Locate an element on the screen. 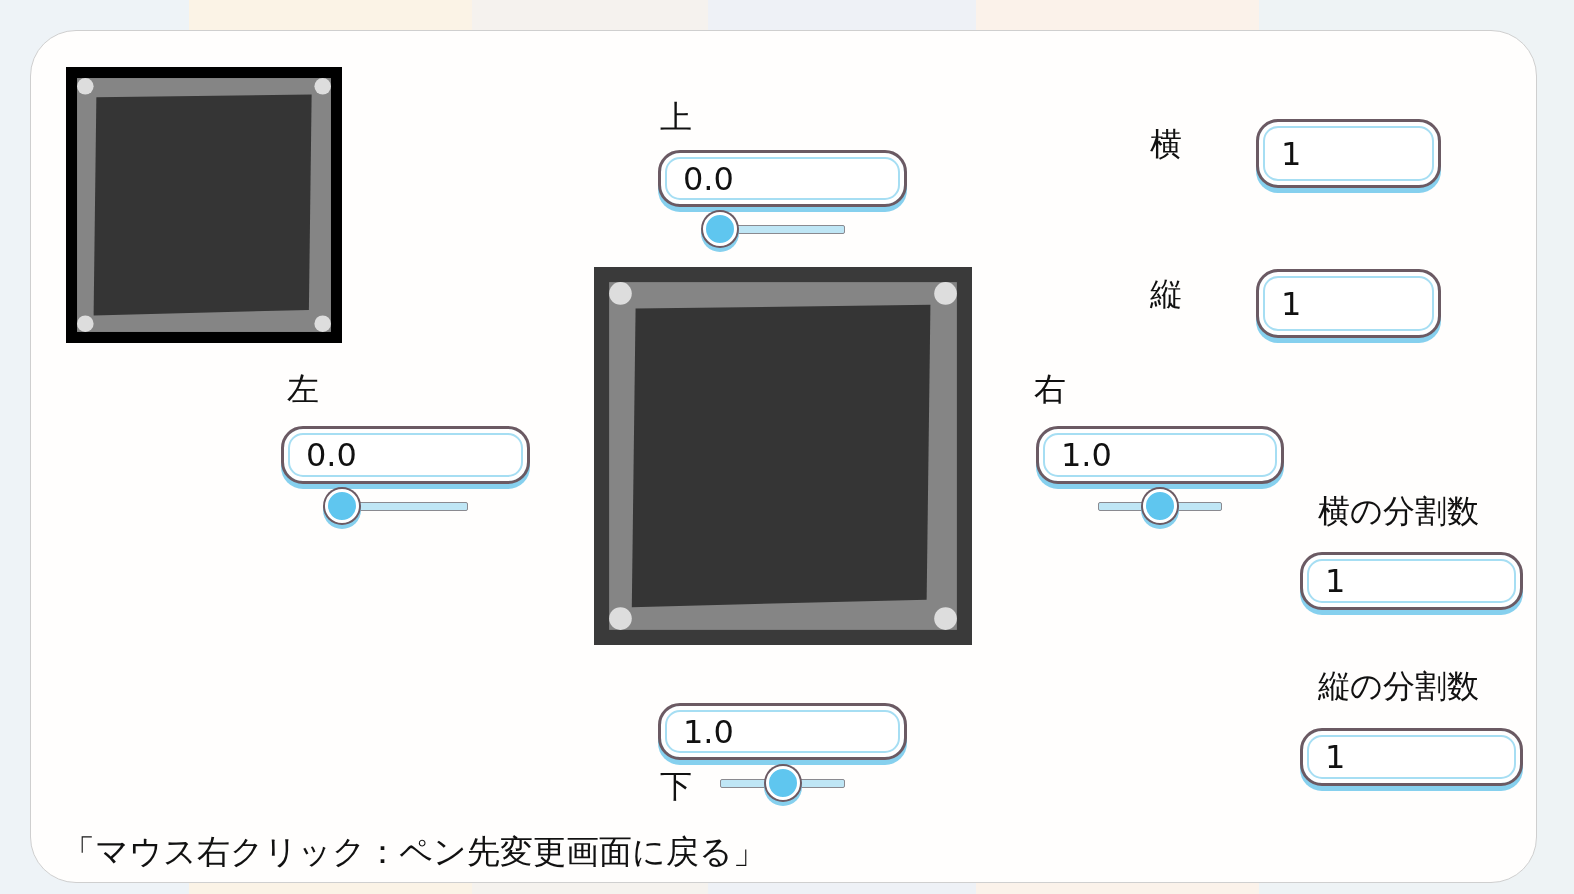  field-label: 縦 is located at coordinates (1166, 294).